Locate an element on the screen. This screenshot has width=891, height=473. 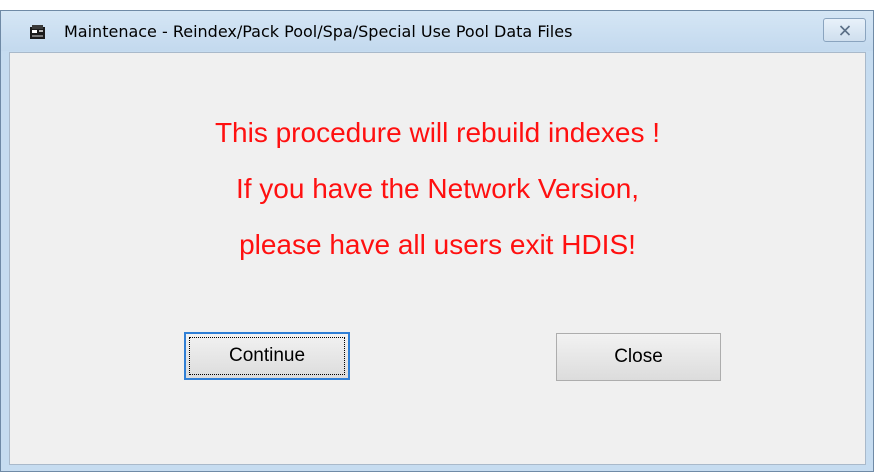
window-close-button is located at coordinates (844, 30).